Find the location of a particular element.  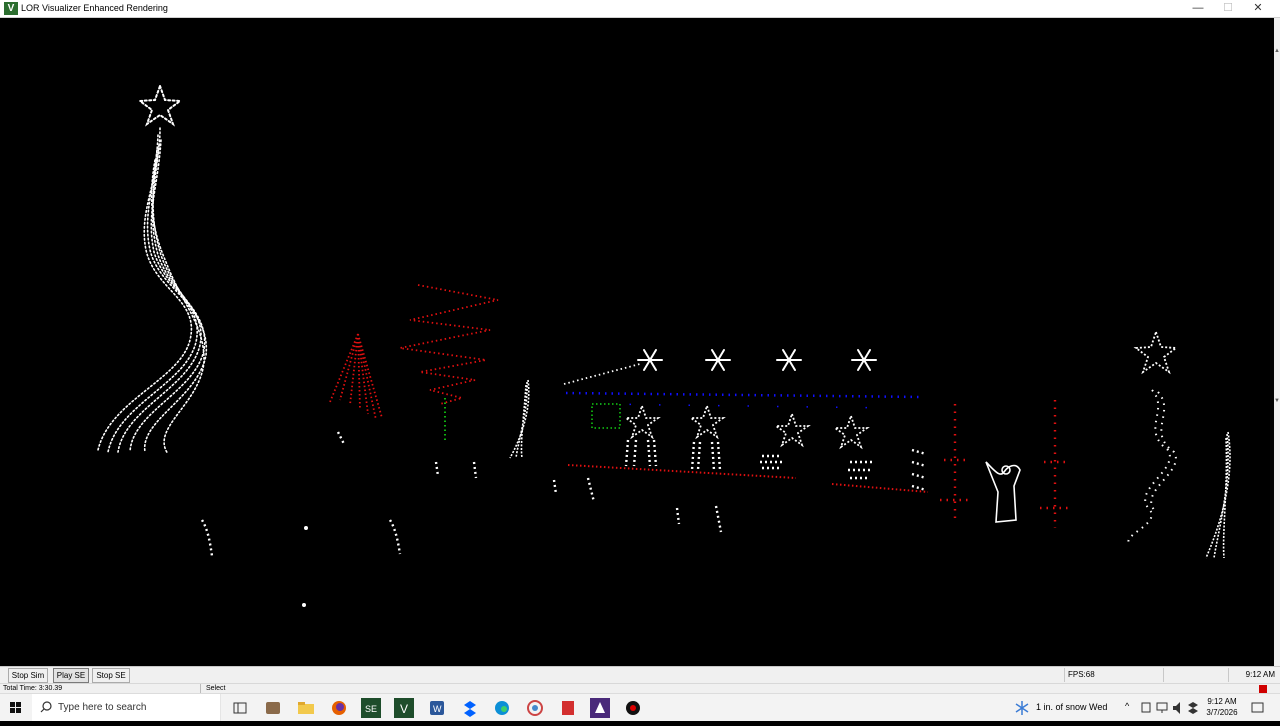

visualizer-icon: V is located at coordinates (404, 708).